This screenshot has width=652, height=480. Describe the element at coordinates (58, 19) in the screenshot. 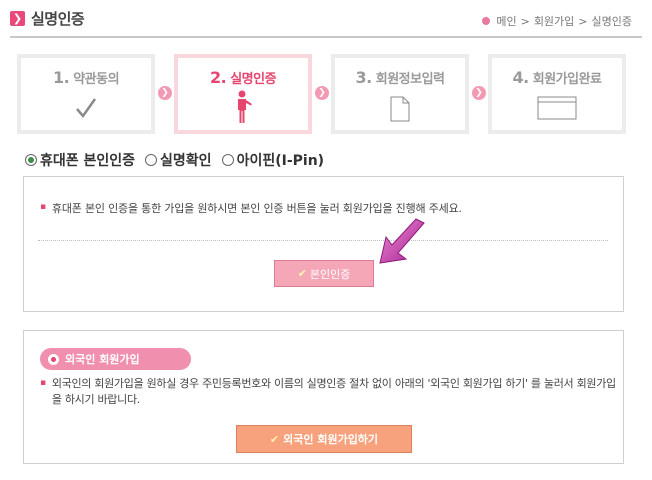

I see `page-title: 실명인증` at that location.